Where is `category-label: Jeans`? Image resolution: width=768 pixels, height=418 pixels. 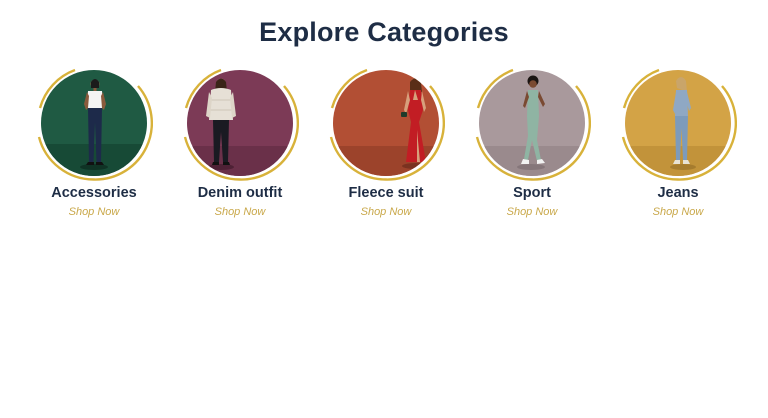 category-label: Jeans is located at coordinates (678, 193).